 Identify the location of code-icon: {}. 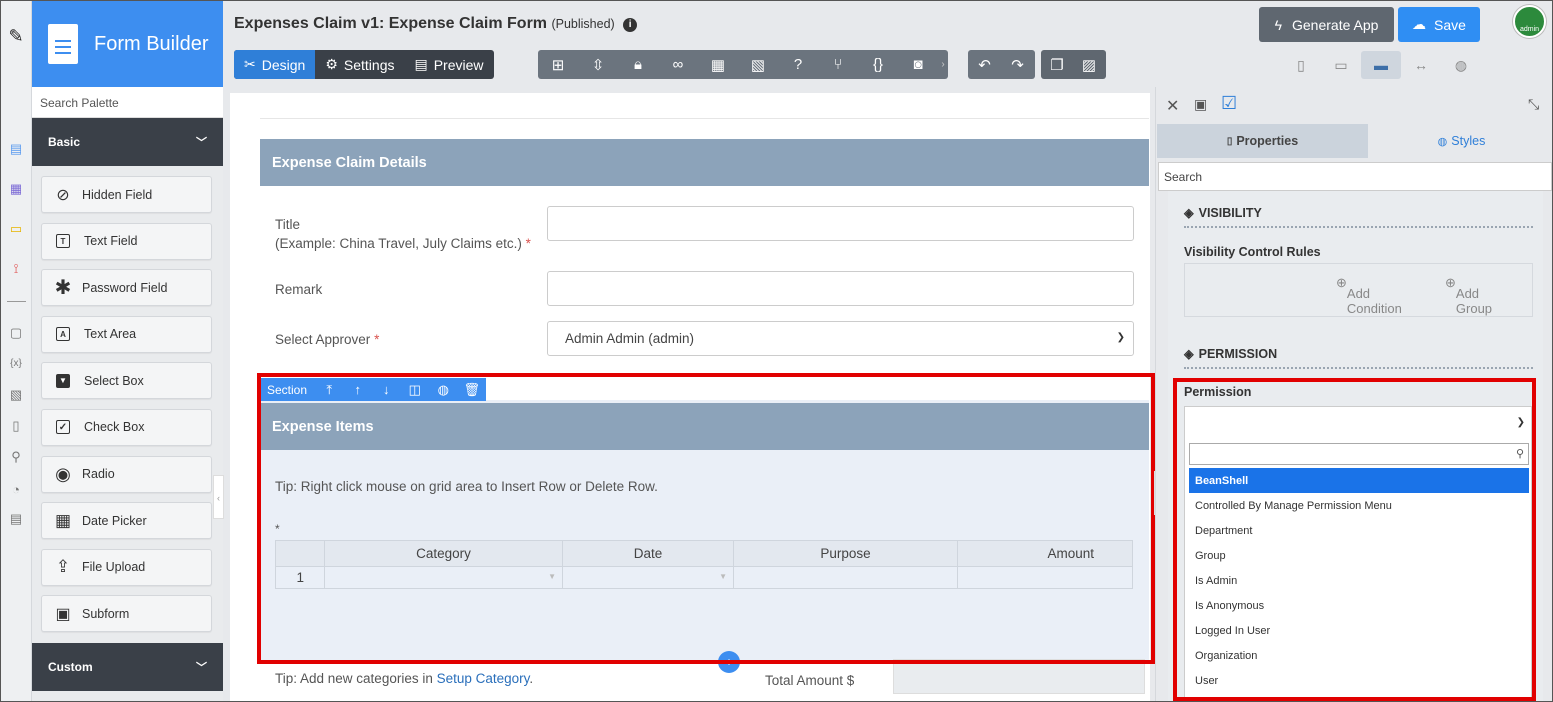
(878, 64).